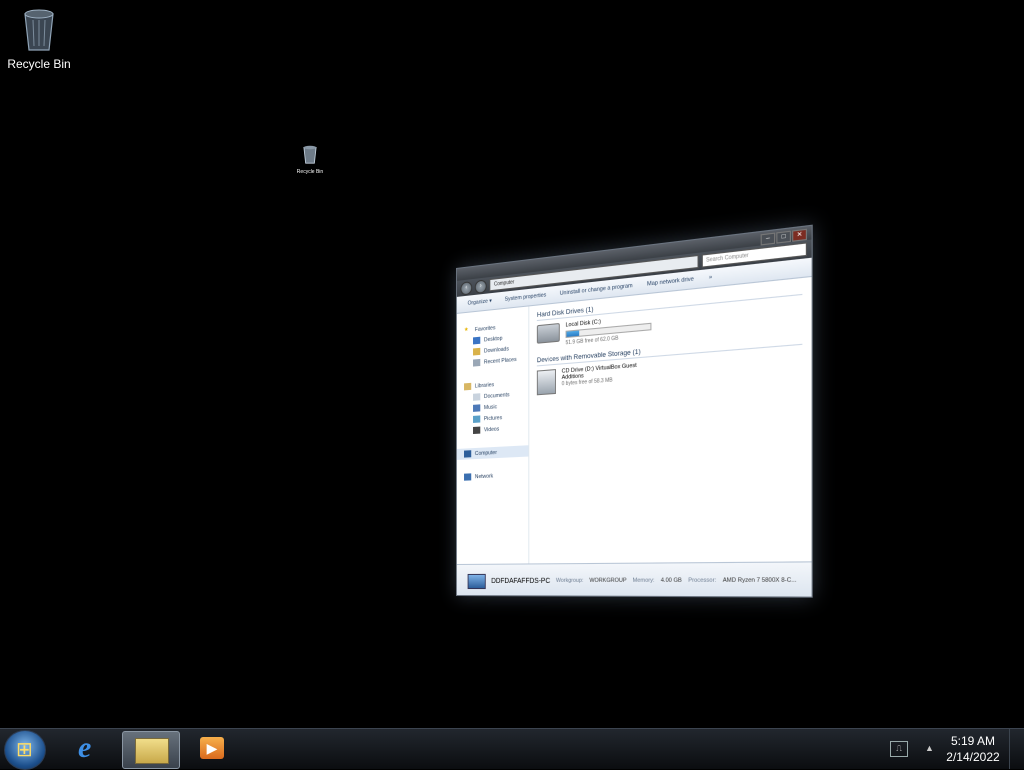 The image size is (1024, 770). Describe the element at coordinates (546, 382) in the screenshot. I see `cd-drive-icon` at that location.